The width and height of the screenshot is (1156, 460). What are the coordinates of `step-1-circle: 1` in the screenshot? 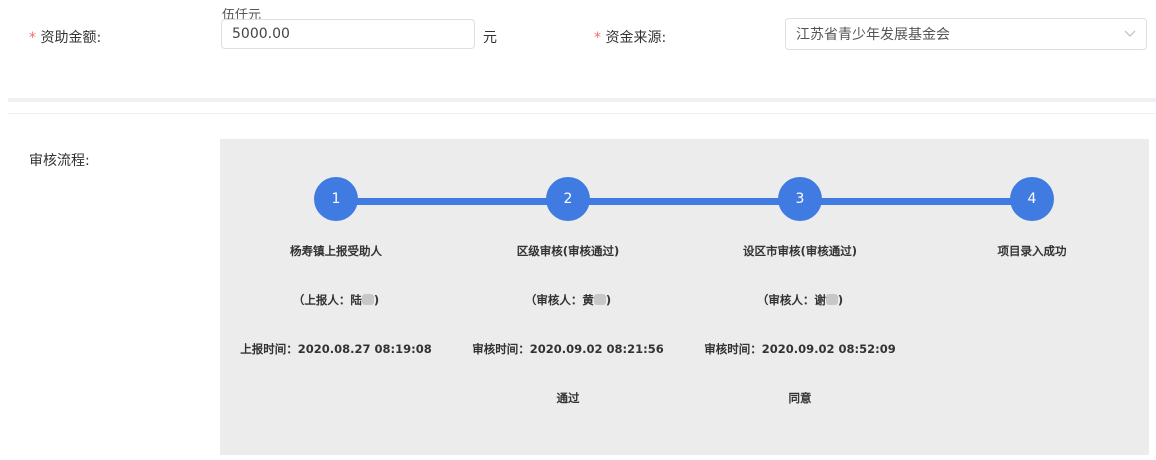 It's located at (336, 199).